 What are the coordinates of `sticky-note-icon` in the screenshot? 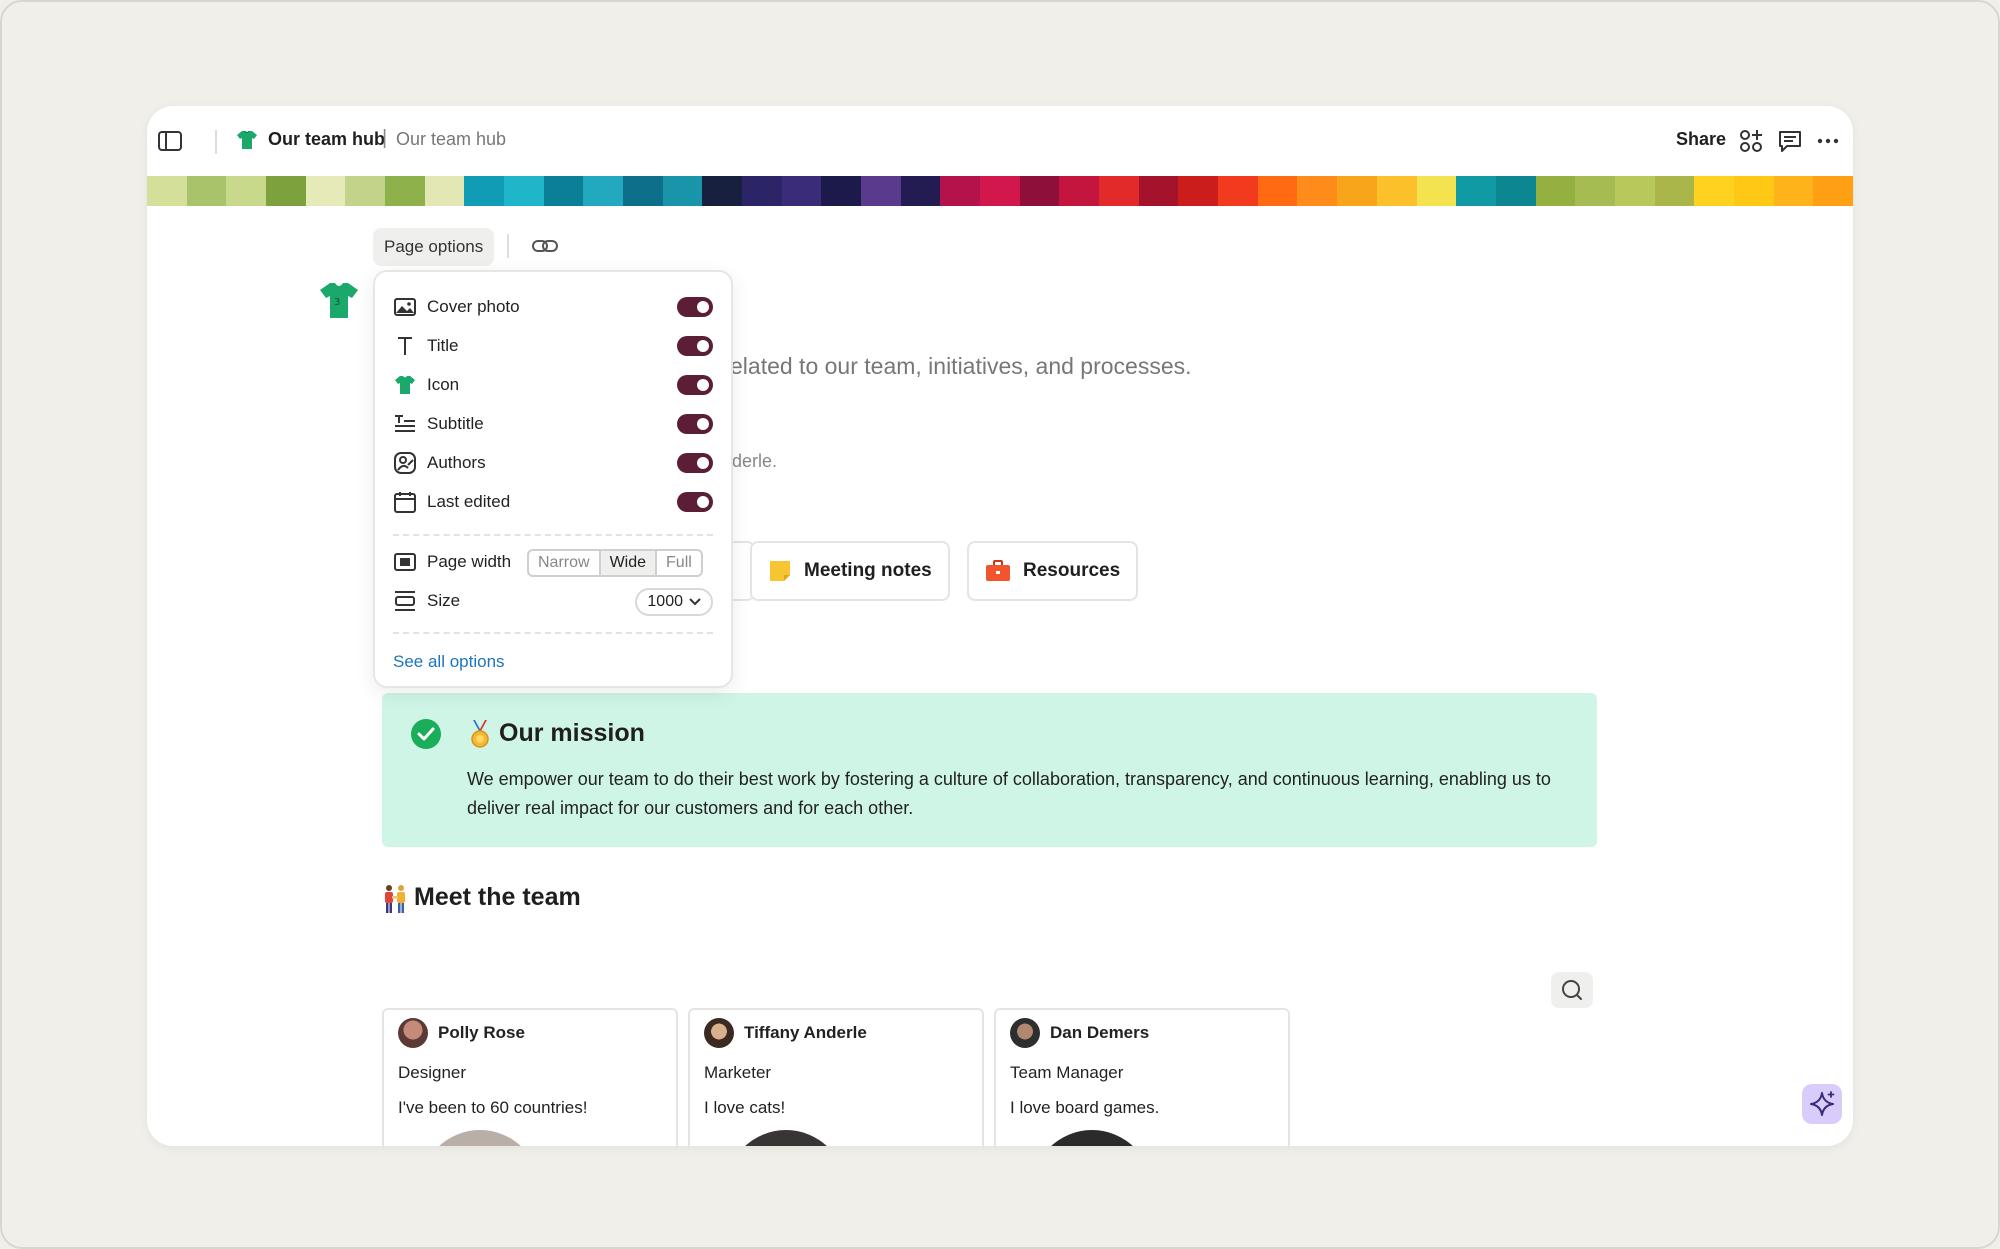 It's located at (780, 571).